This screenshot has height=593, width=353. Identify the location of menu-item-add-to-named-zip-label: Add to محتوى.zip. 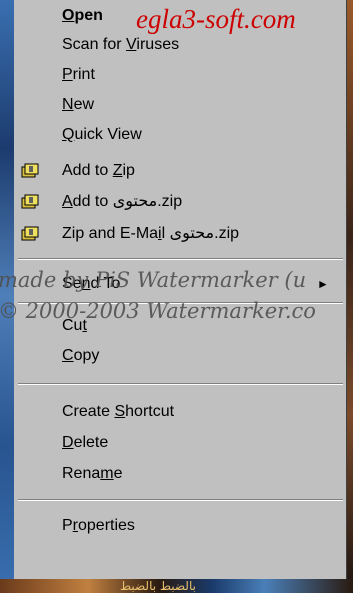
(122, 201).